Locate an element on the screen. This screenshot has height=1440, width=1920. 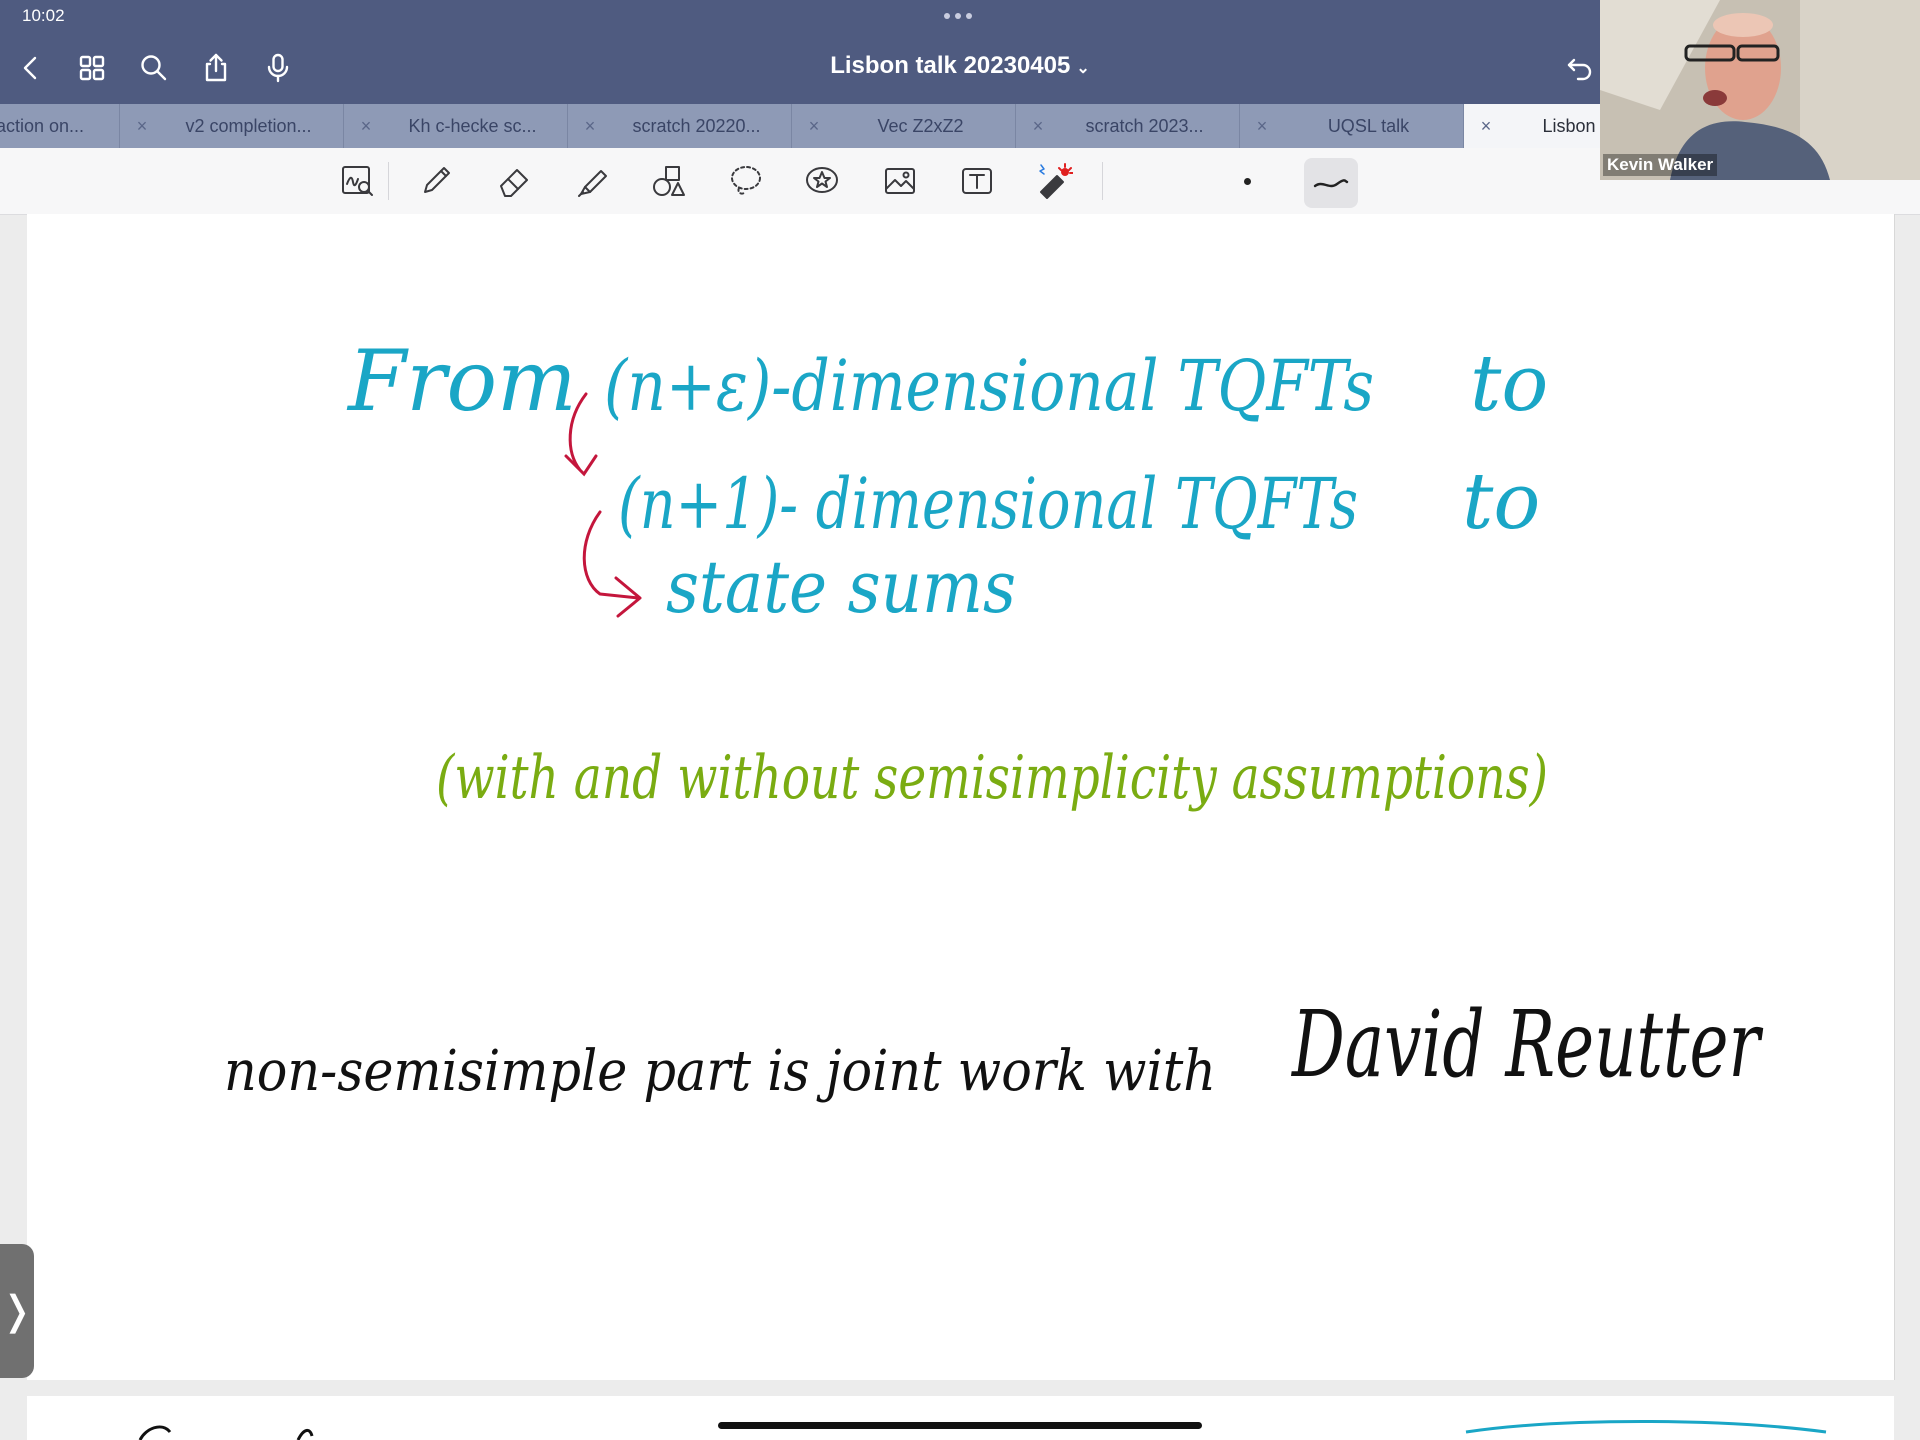
eraser-icon is located at coordinates (514, 181).